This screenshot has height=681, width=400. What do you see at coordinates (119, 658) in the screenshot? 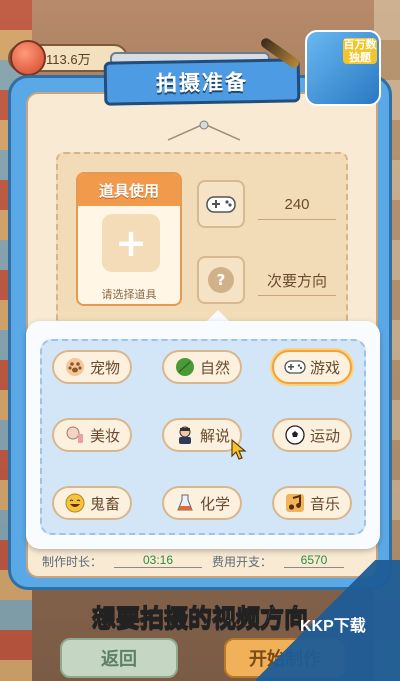
I see `back-button: 返回` at bounding box center [119, 658].